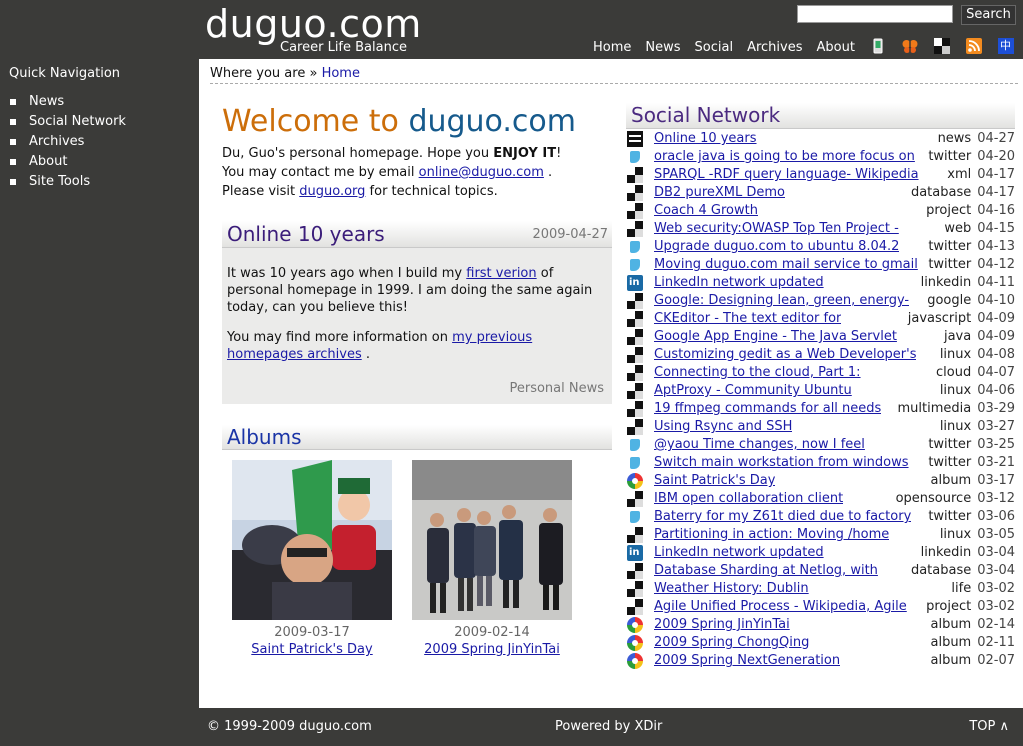 The width and height of the screenshot is (1023, 746). Describe the element at coordinates (784, 157) in the screenshot. I see `social-item-title-link: oracle java is going to be more focus on` at that location.